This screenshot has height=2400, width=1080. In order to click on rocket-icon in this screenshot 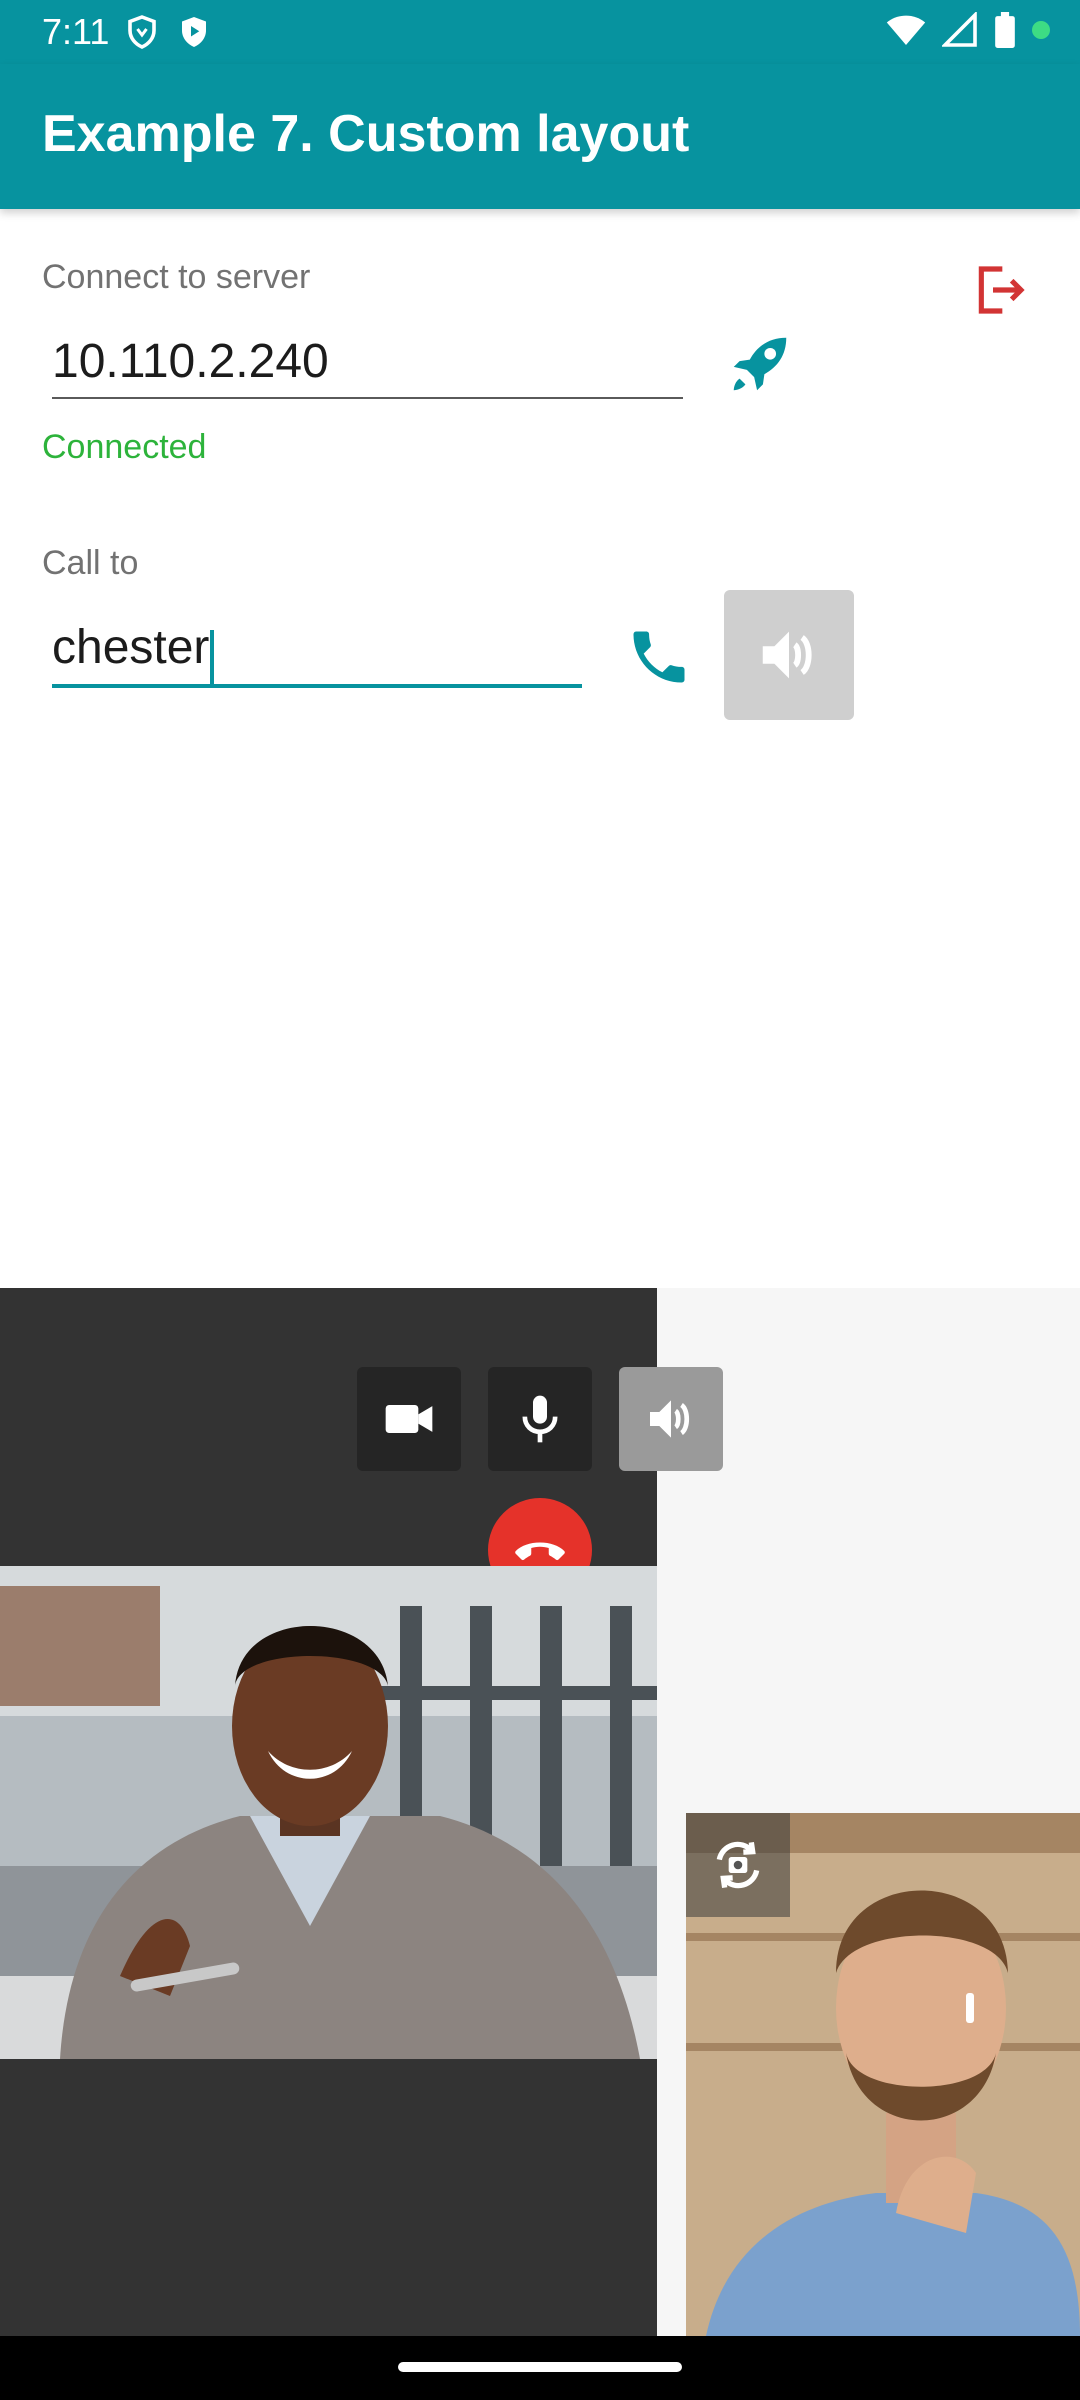, I will do `click(760, 364)`.